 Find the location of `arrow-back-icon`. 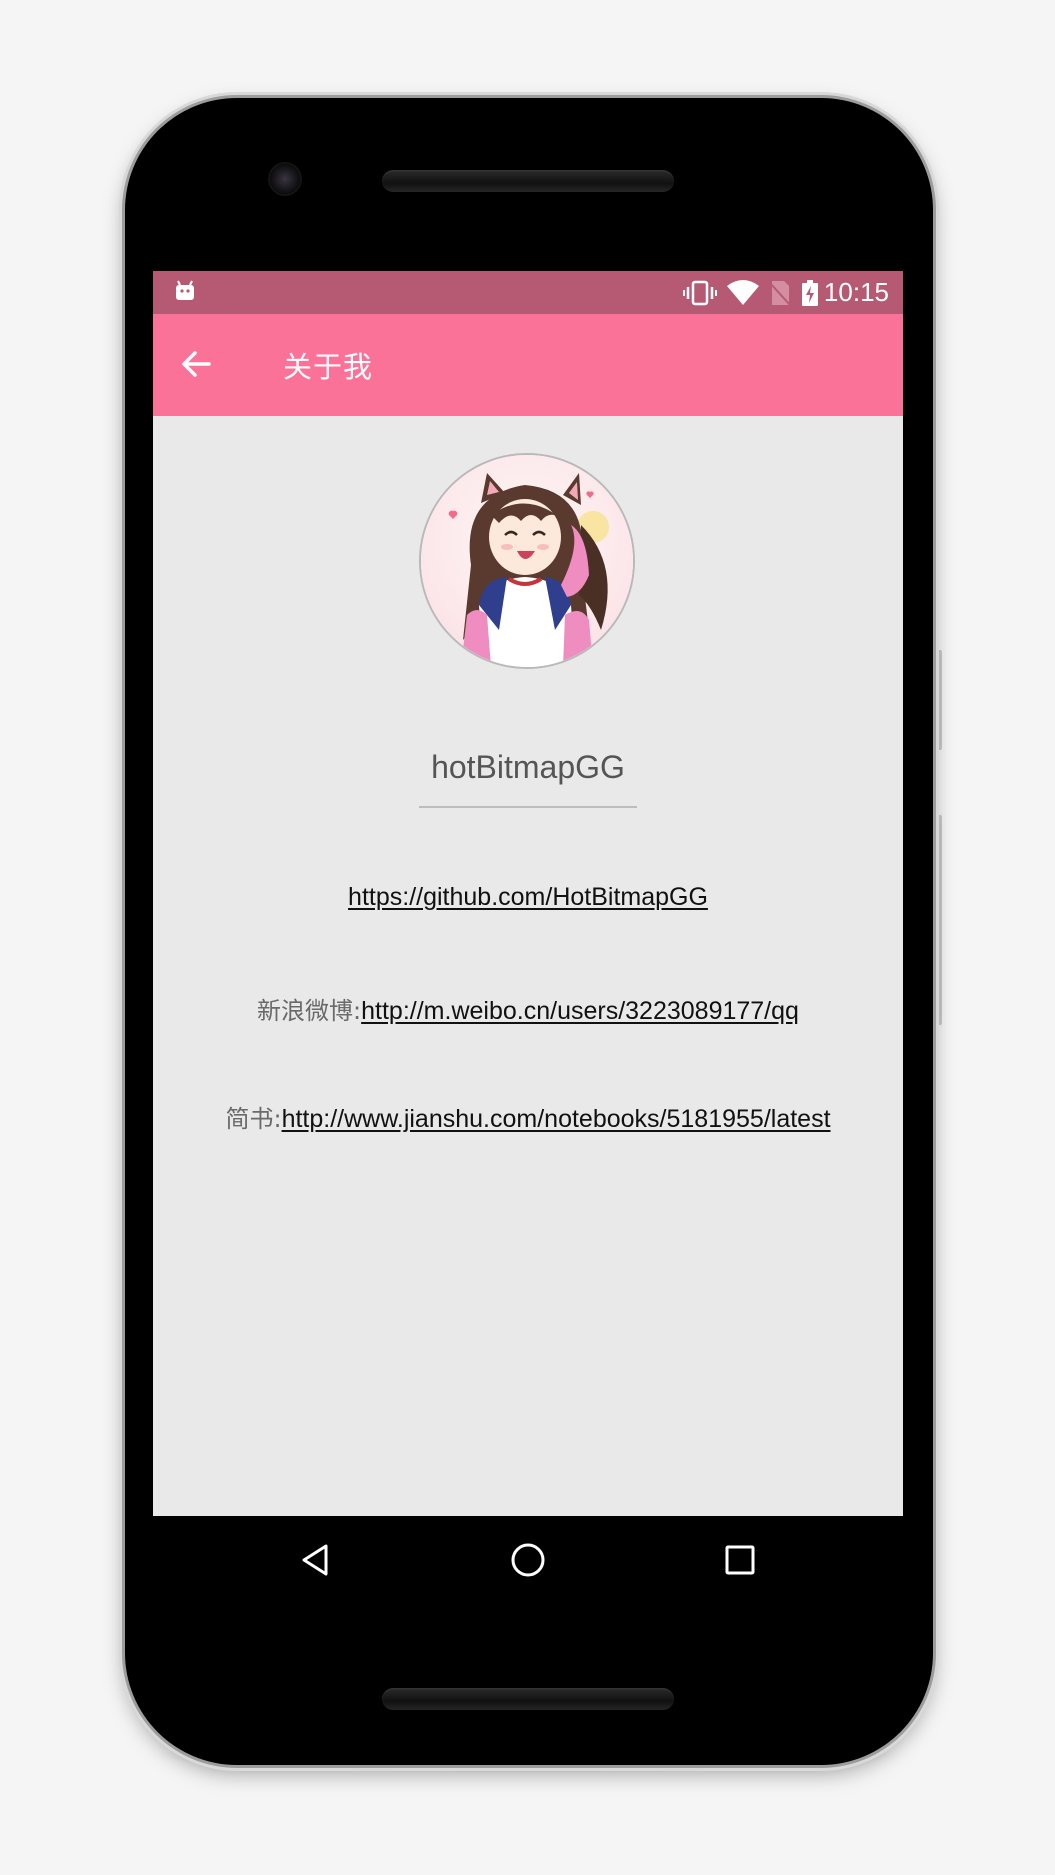

arrow-back-icon is located at coordinates (197, 364).